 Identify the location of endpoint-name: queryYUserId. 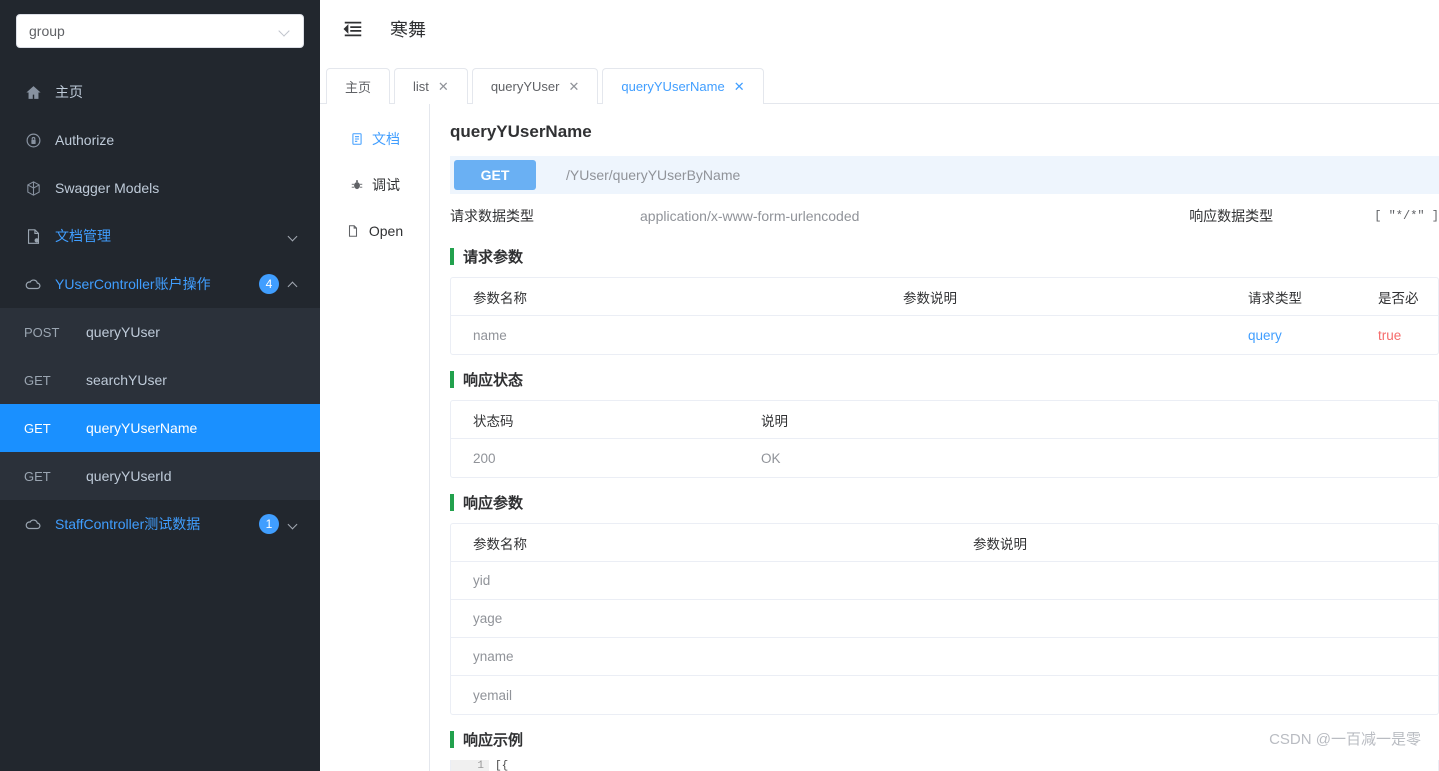
(129, 476).